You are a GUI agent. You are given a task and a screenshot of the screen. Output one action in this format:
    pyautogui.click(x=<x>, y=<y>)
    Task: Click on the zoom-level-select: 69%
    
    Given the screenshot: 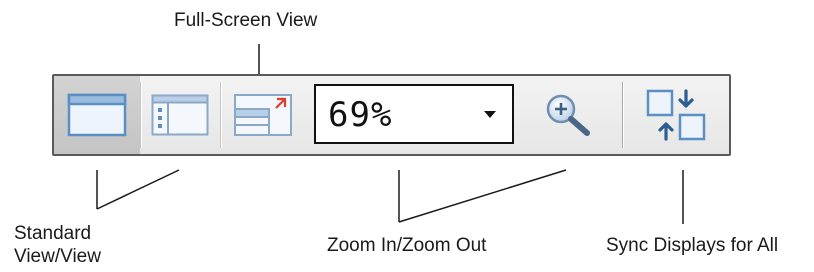 What is the action you would take?
    pyautogui.click(x=414, y=114)
    